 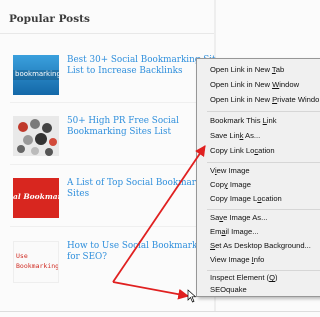 What do you see at coordinates (192, 296) in the screenshot?
I see `mouse-cursor-icon` at bounding box center [192, 296].